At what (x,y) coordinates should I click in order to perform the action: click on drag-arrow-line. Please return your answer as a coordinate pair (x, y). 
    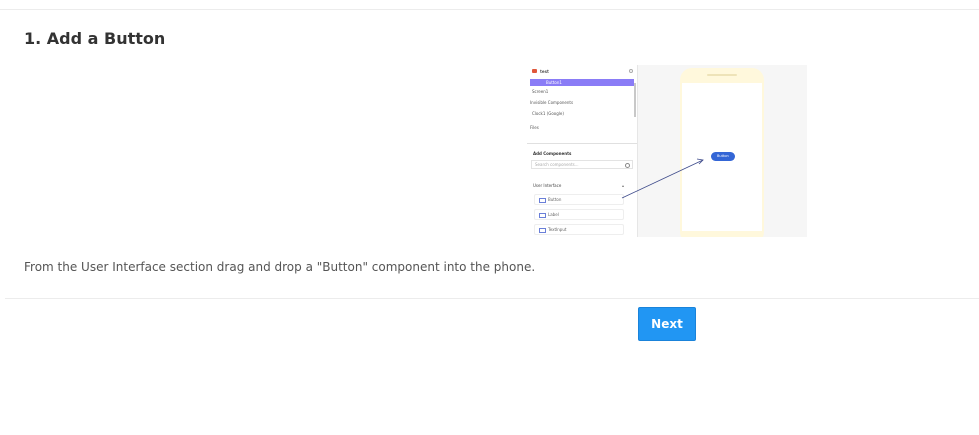
    Looking at the image, I should click on (662, 179).